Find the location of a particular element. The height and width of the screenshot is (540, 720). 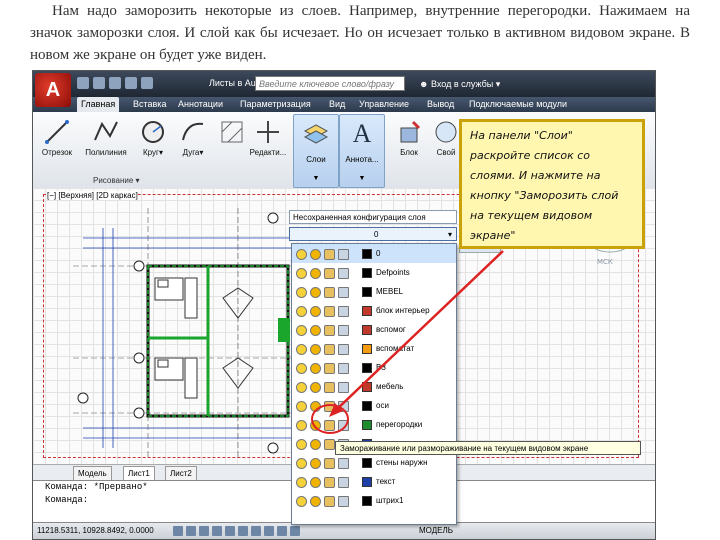

layer-row: MEBEL is located at coordinates (374, 291).